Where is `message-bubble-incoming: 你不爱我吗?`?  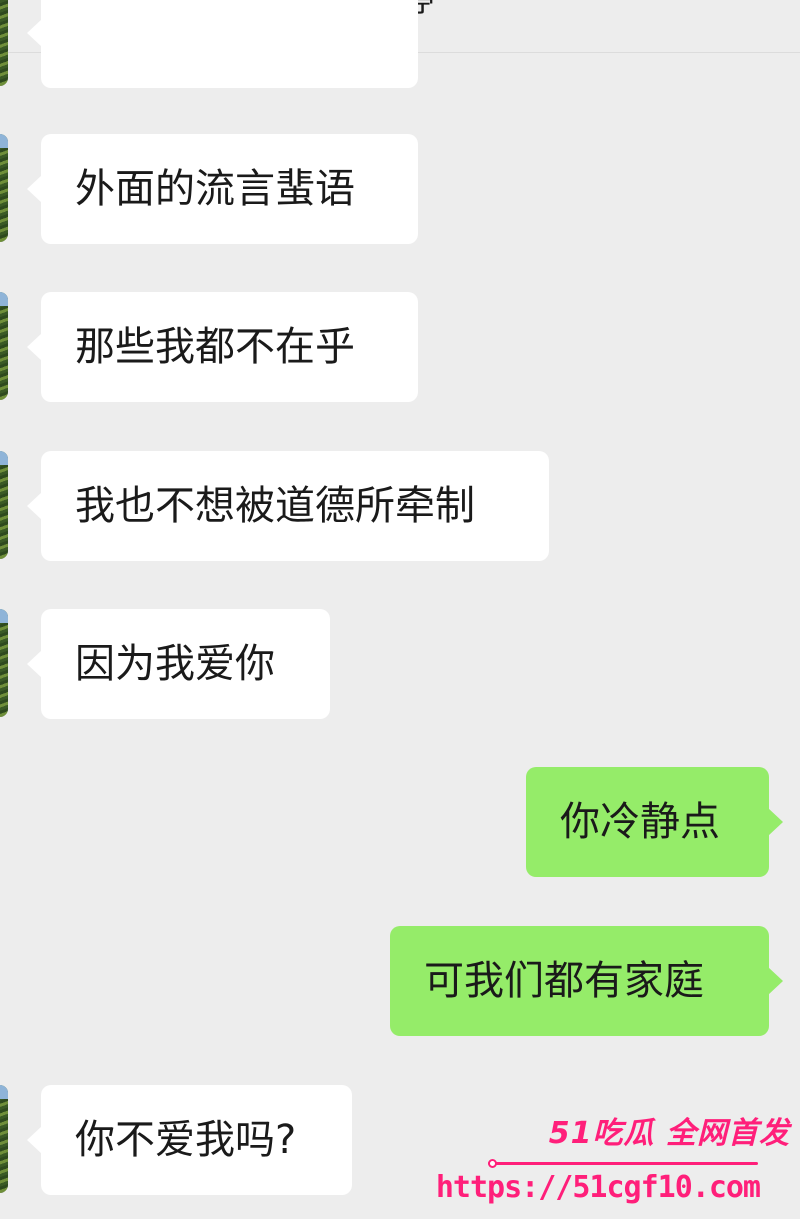
message-bubble-incoming: 你不爱我吗? is located at coordinates (189, 1140).